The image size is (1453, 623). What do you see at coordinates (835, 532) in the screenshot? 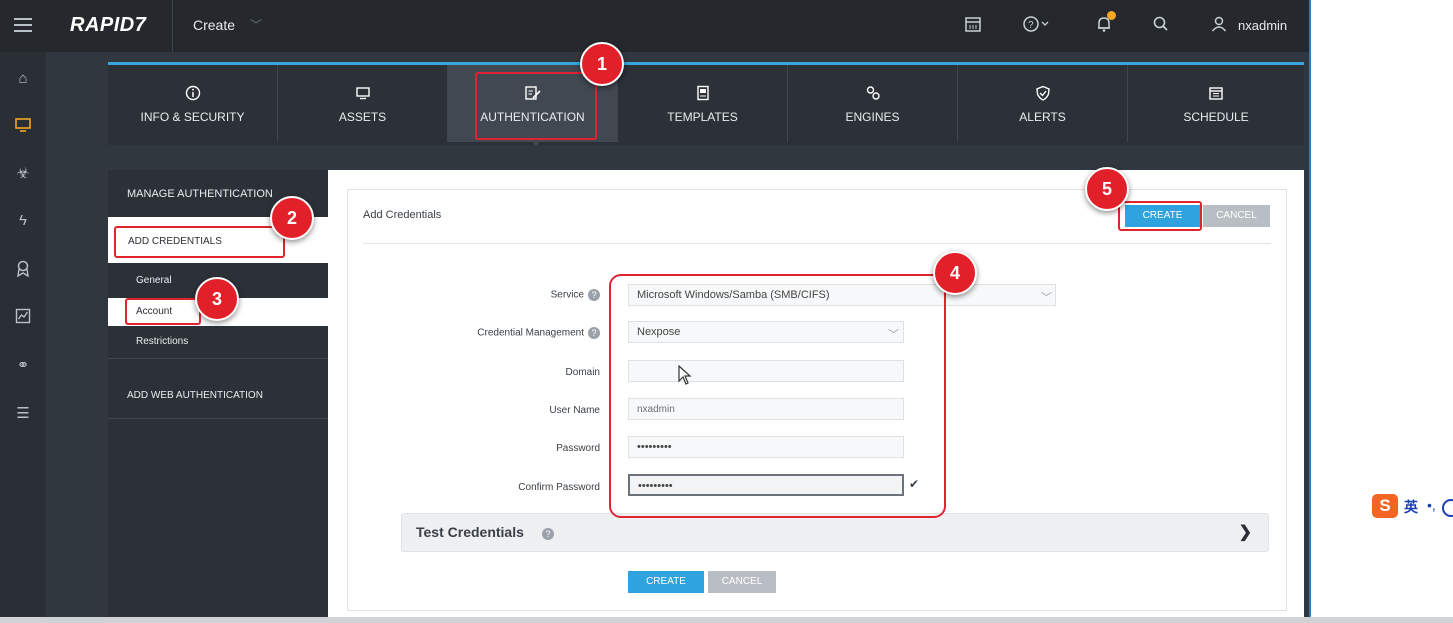
I see `test-credentials-panel: Test Credentials ? ❯` at bounding box center [835, 532].